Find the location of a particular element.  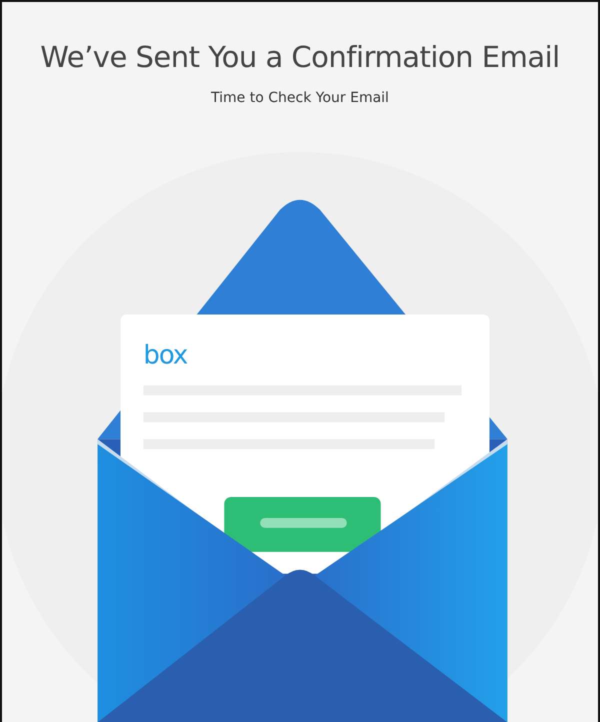

box-logo: box is located at coordinates (165, 355).